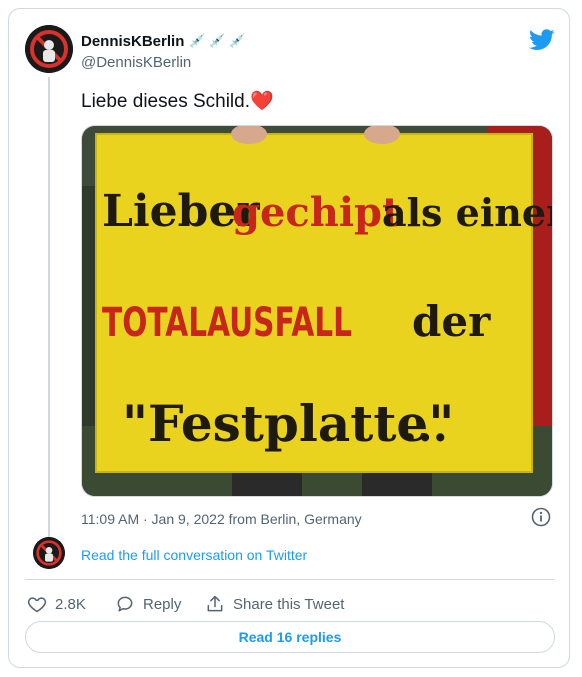 This screenshot has width=582, height=677. What do you see at coordinates (219, 40) in the screenshot?
I see `author-name-decoration: 💉💉💉` at bounding box center [219, 40].